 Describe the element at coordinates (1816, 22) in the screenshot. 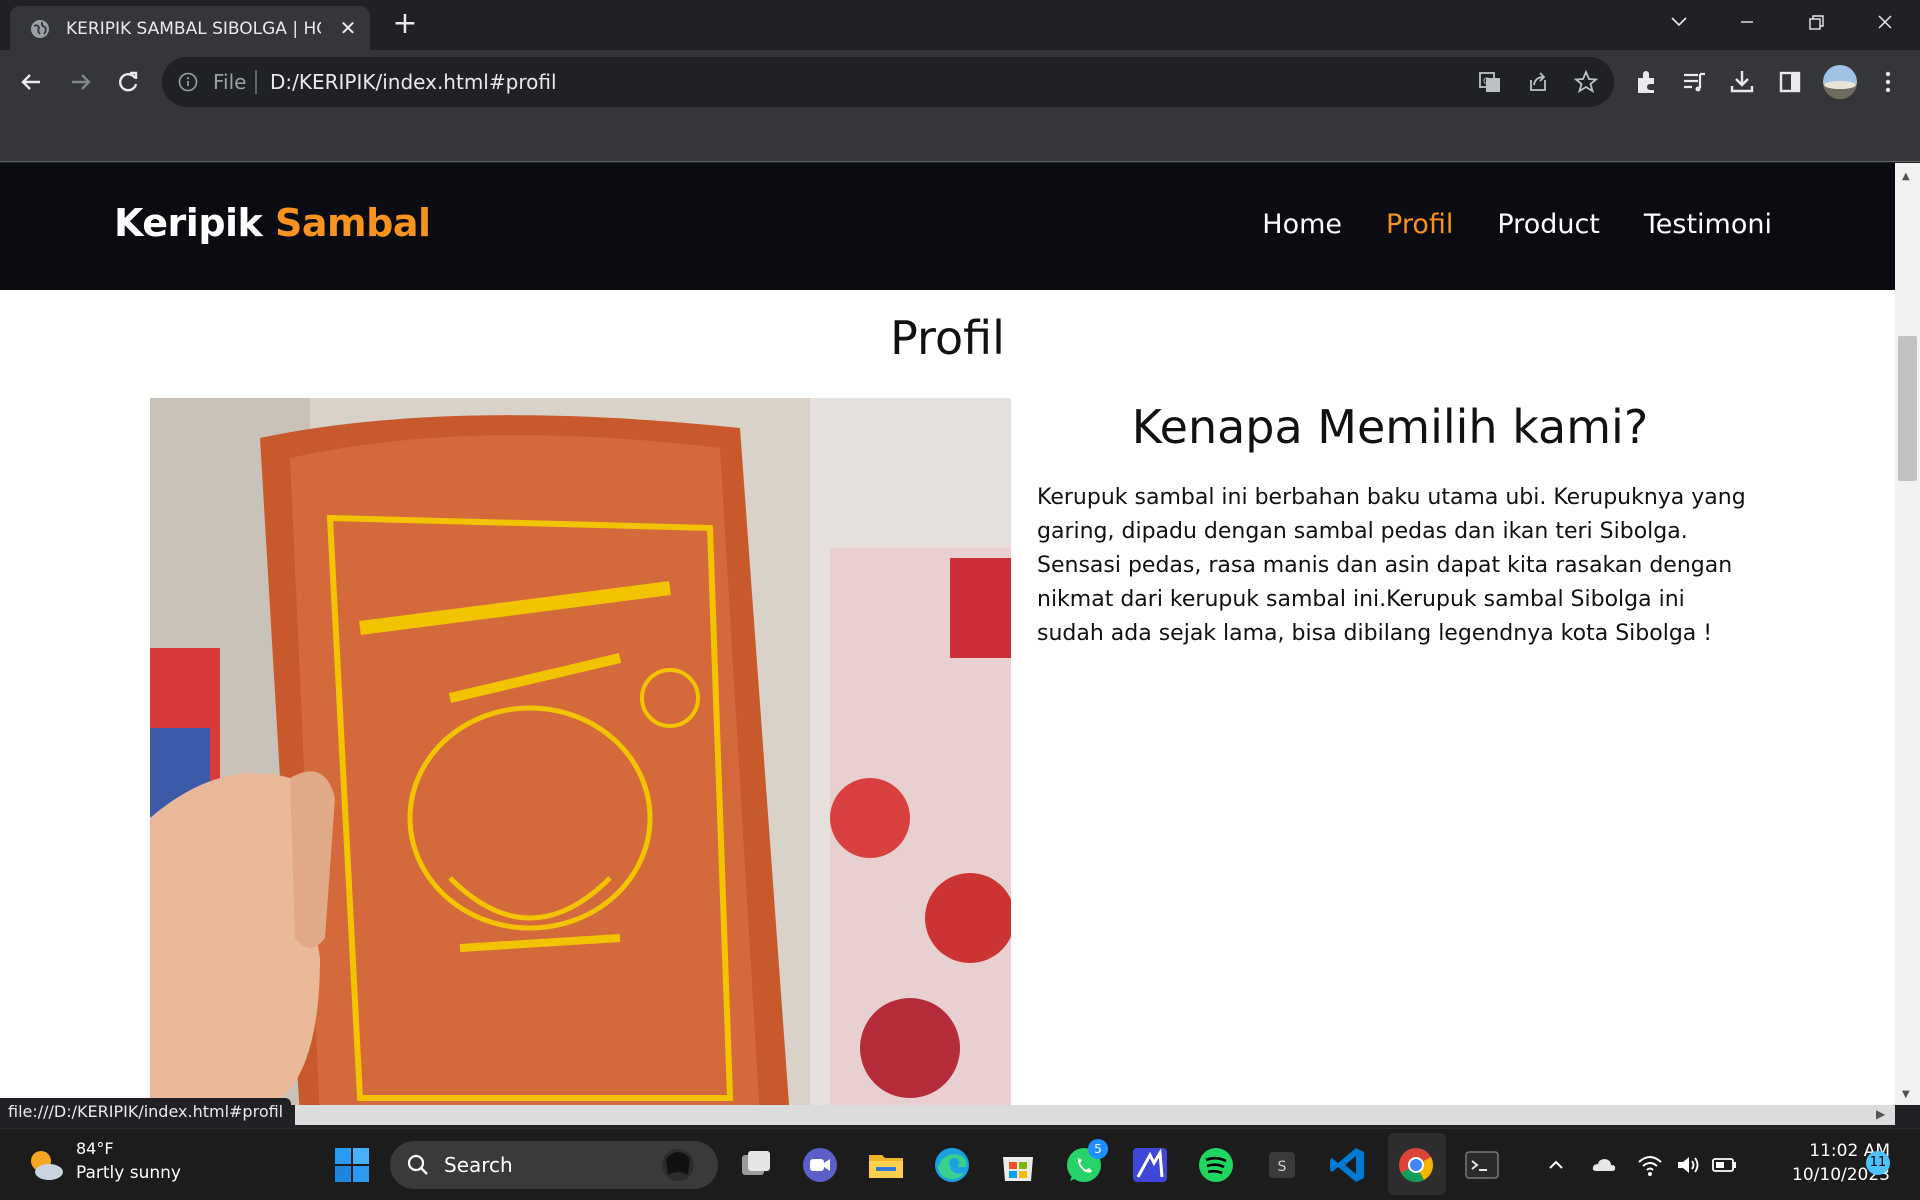

I see `restore-icon` at that location.